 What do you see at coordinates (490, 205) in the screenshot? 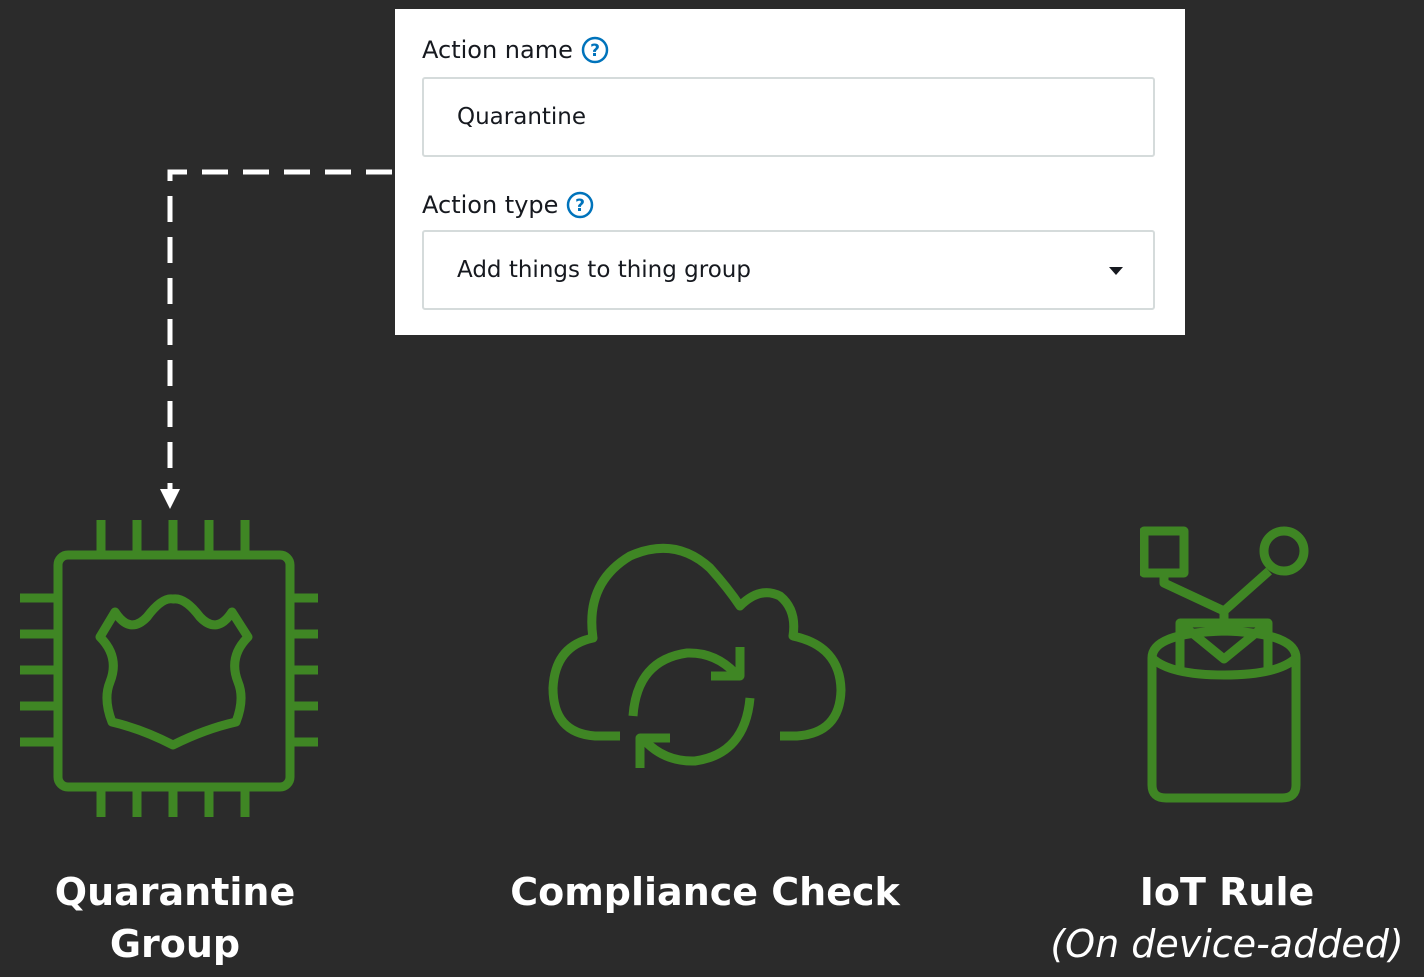
I see `action-type-label: Action type` at bounding box center [490, 205].